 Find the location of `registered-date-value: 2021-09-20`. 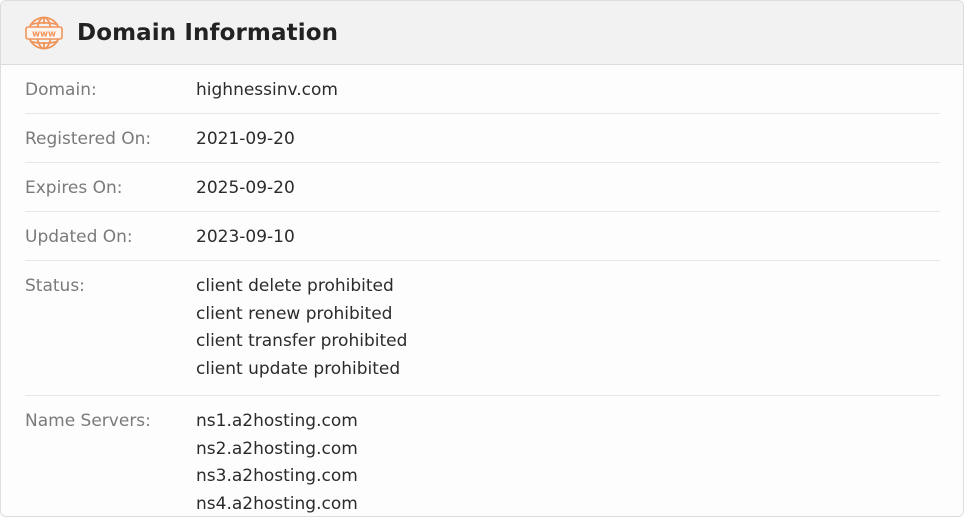

registered-date-value: 2021-09-20 is located at coordinates (245, 139).